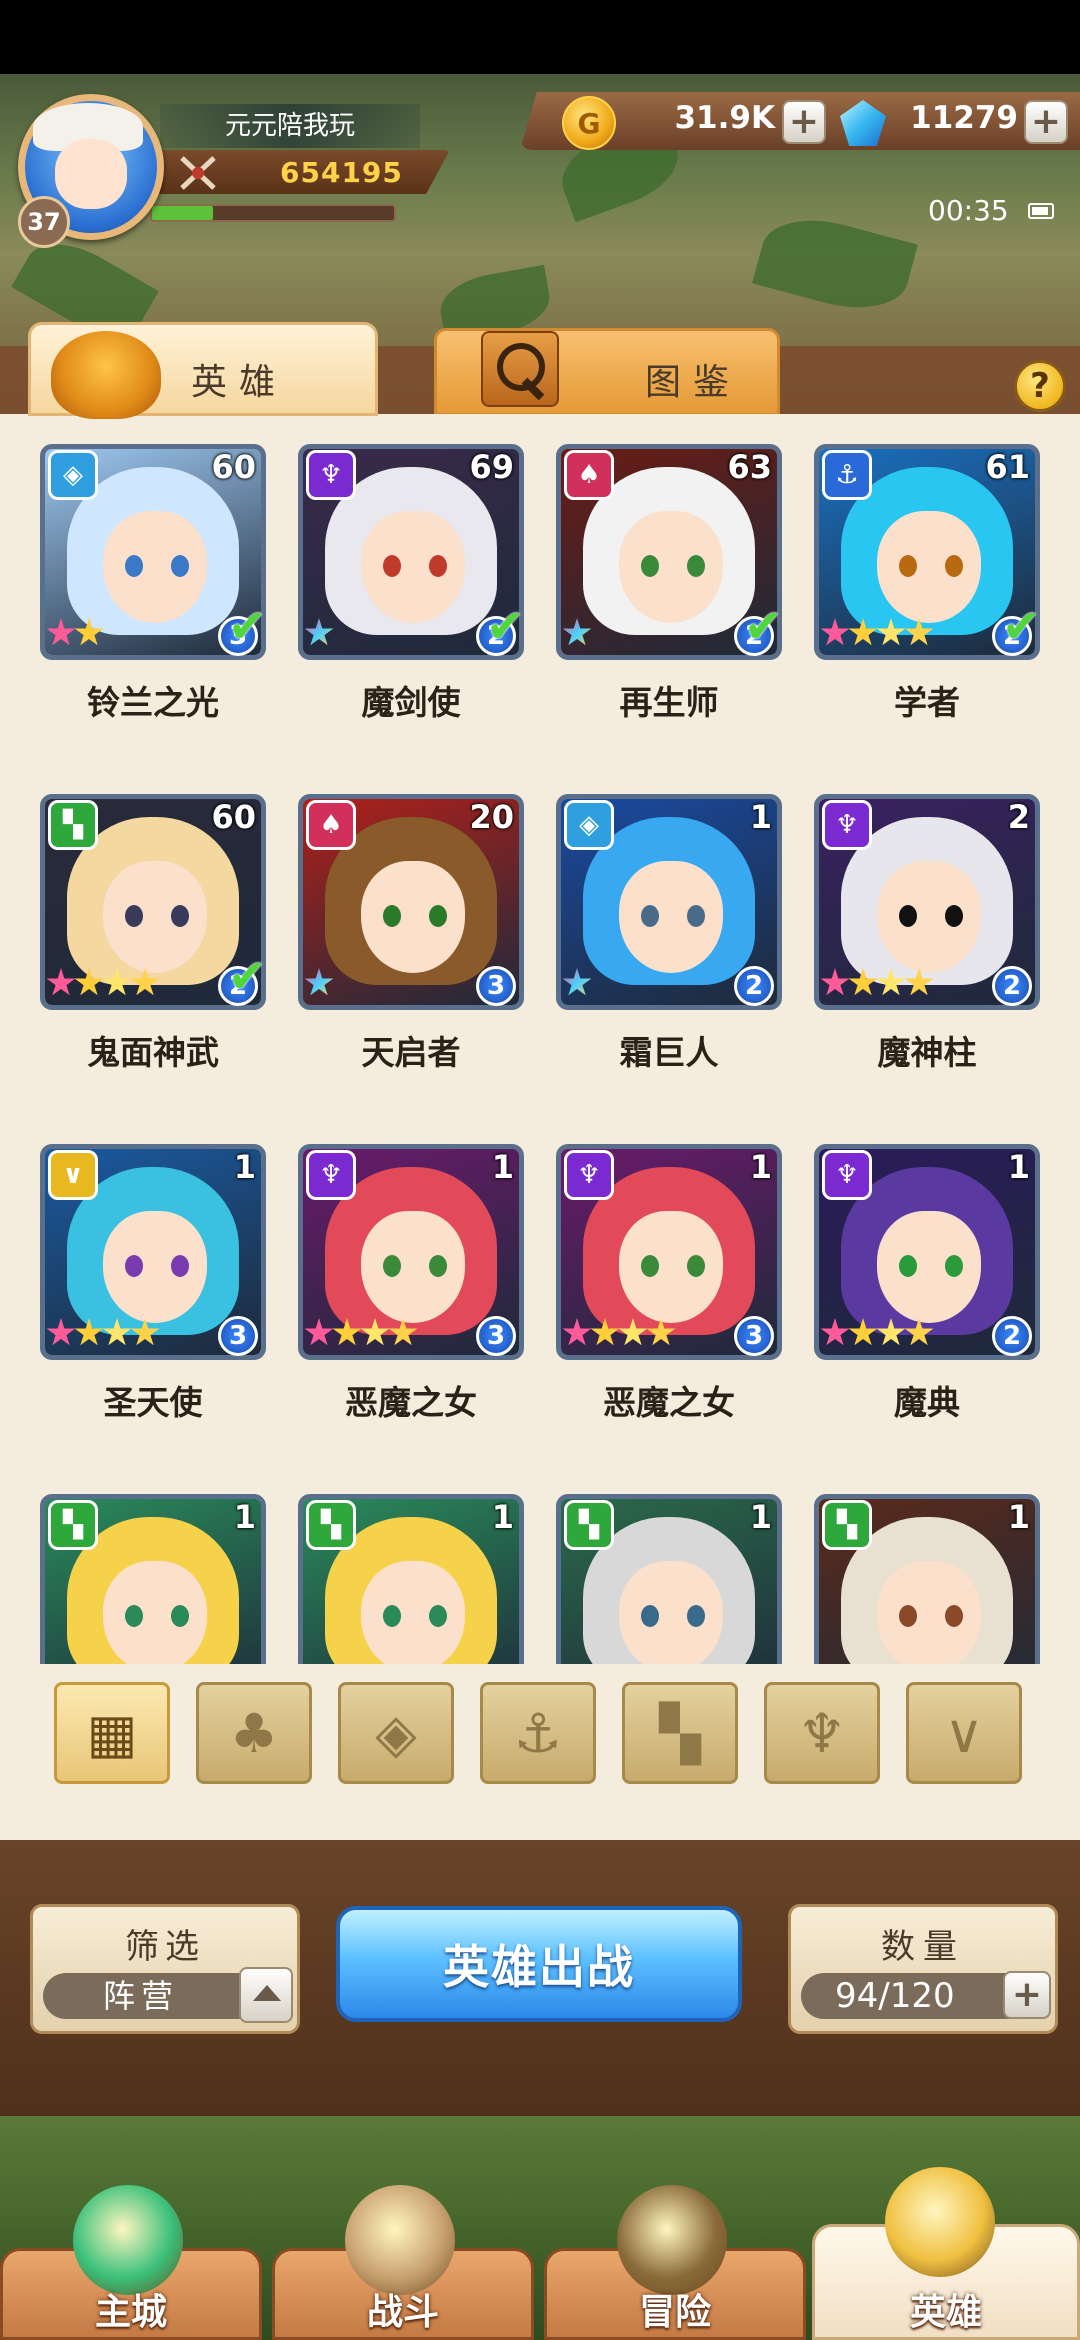  What do you see at coordinates (411, 588) in the screenshot?
I see `hero-card: ♆ 69 2 ✔ 魔剑使` at bounding box center [411, 588].